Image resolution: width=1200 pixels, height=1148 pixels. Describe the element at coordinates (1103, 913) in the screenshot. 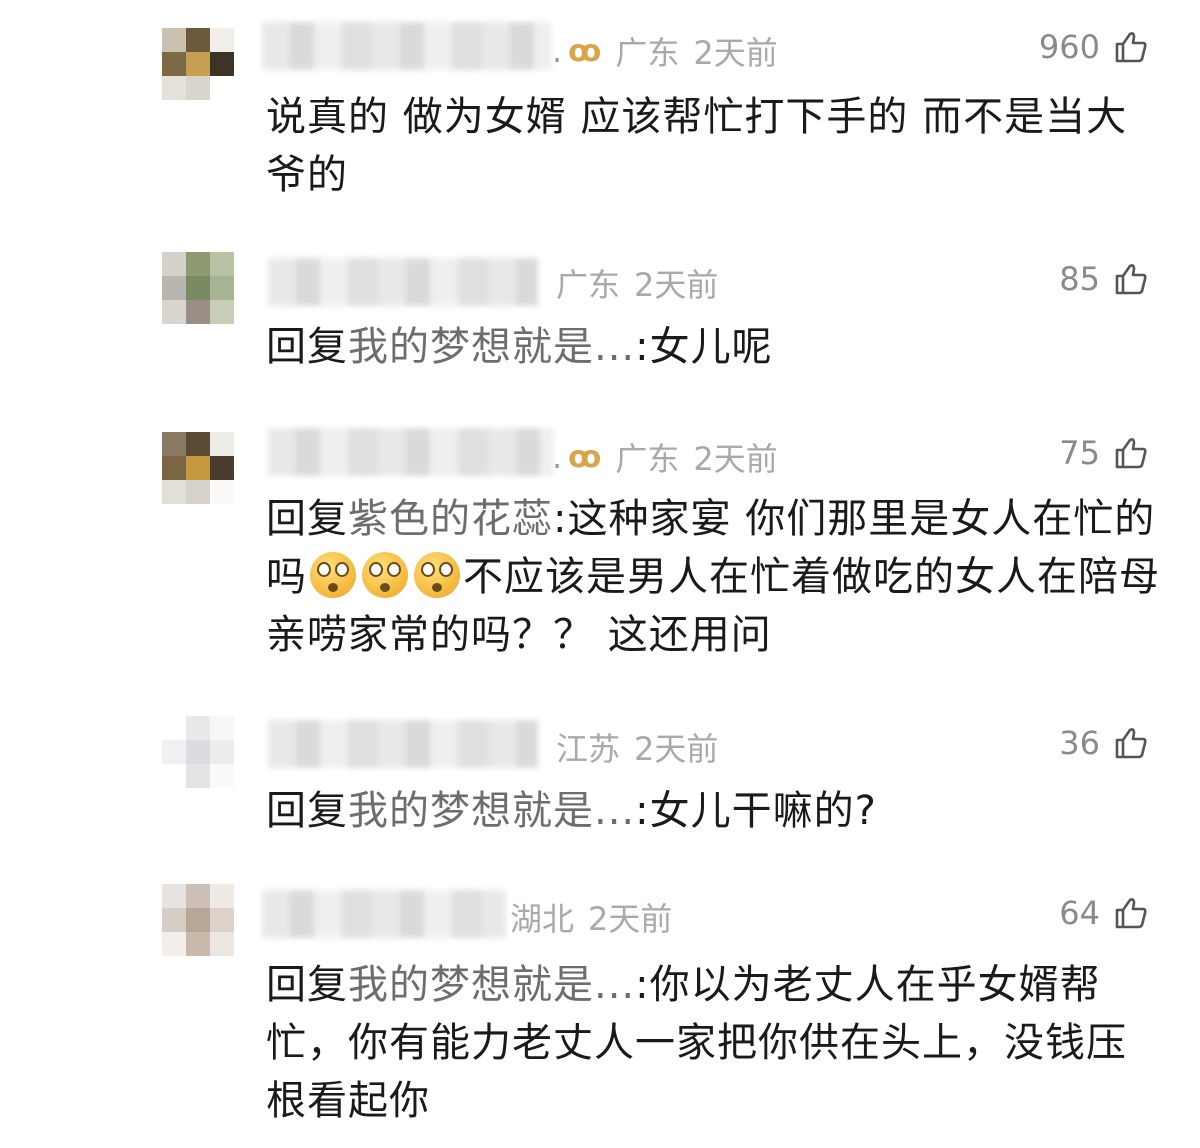

I see `like-button: 64` at that location.